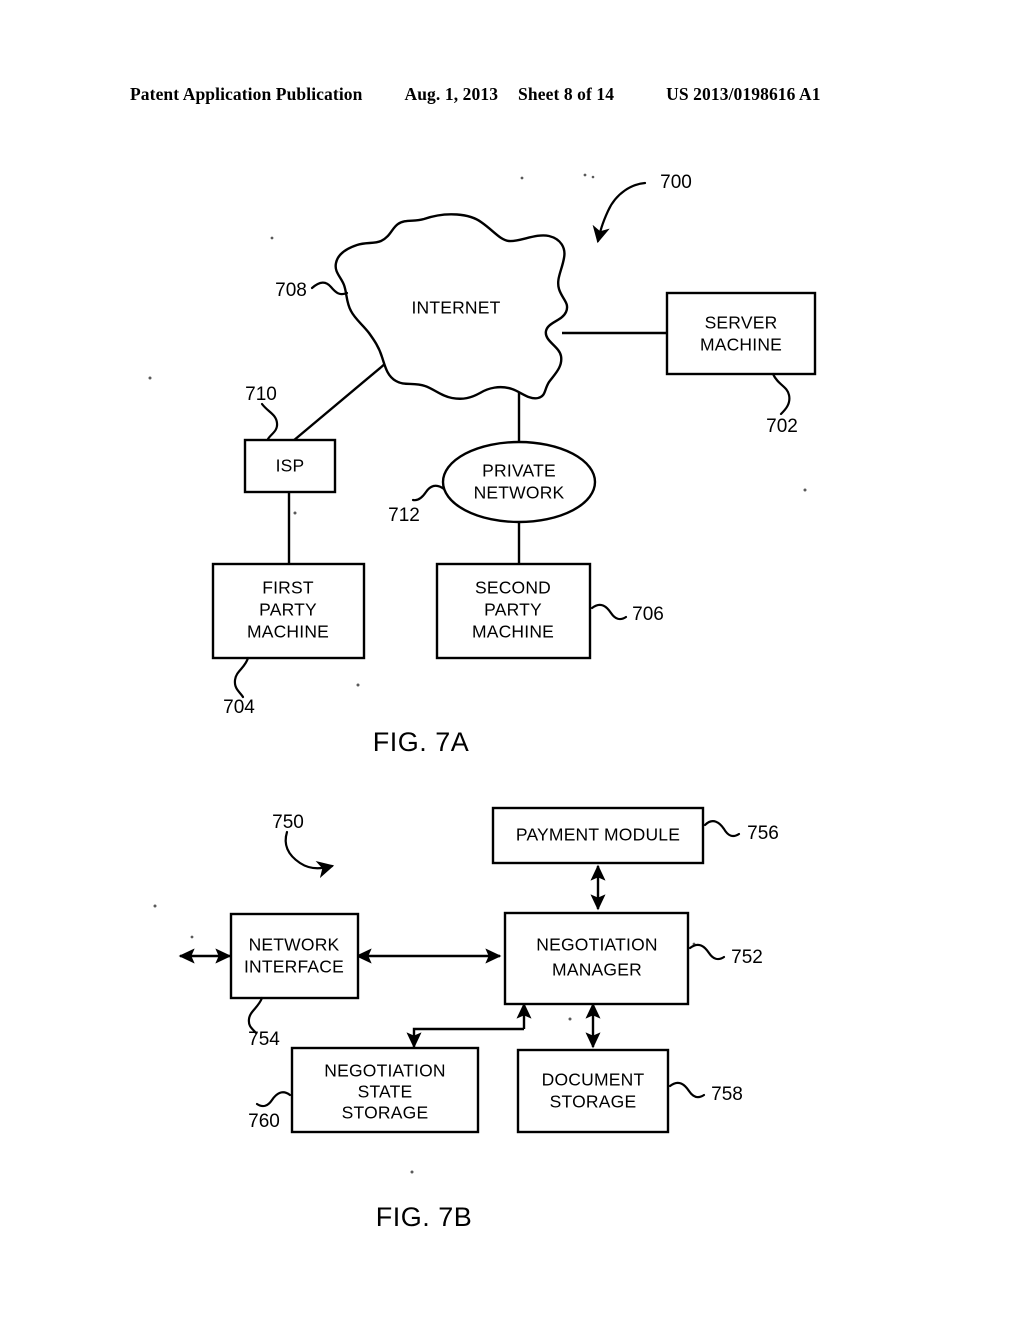 The image size is (1024, 1320). What do you see at coordinates (294, 956) in the screenshot?
I see `node-network-interface: NETWORK INTERFACE` at bounding box center [294, 956].